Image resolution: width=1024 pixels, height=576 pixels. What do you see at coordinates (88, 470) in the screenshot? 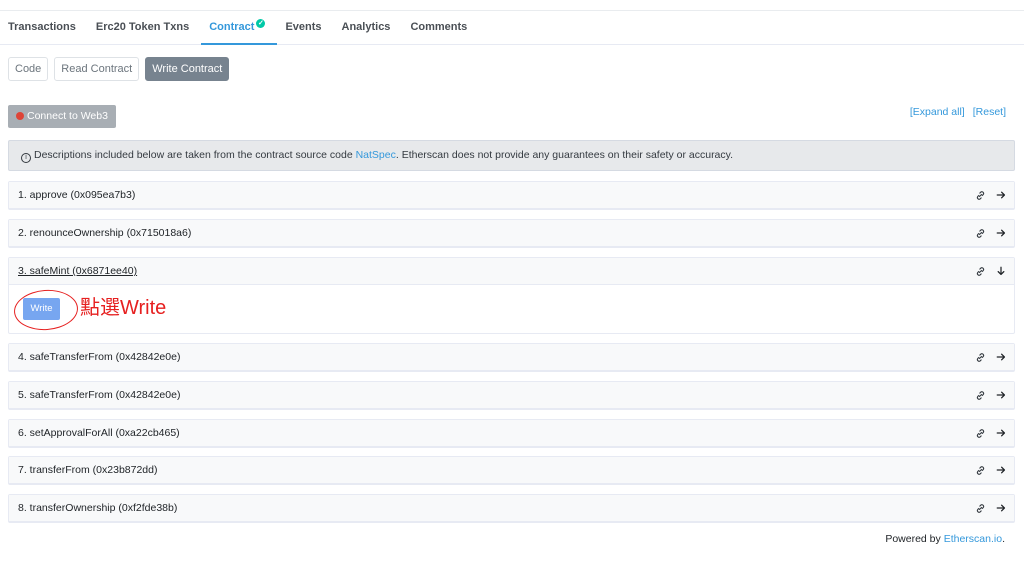
I see `function-title: 7. transferFrom (0x23b872dd)` at bounding box center [88, 470].